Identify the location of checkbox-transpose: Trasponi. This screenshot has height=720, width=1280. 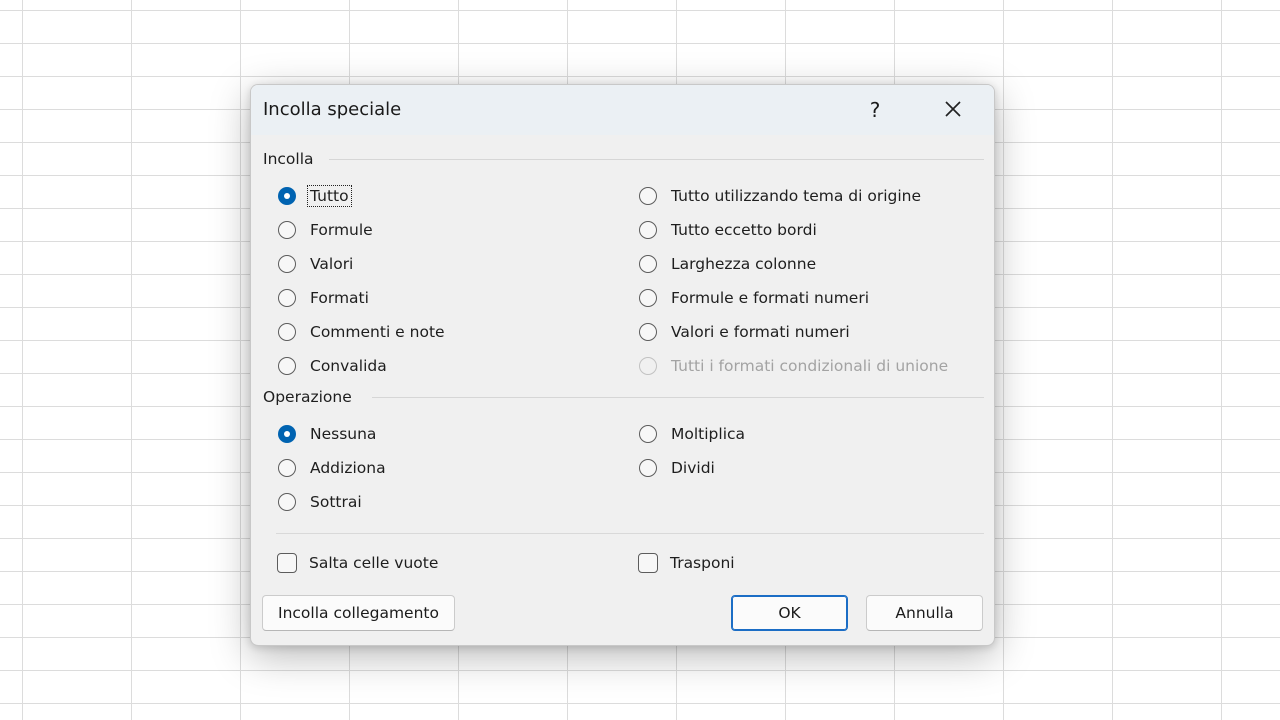
(686, 563).